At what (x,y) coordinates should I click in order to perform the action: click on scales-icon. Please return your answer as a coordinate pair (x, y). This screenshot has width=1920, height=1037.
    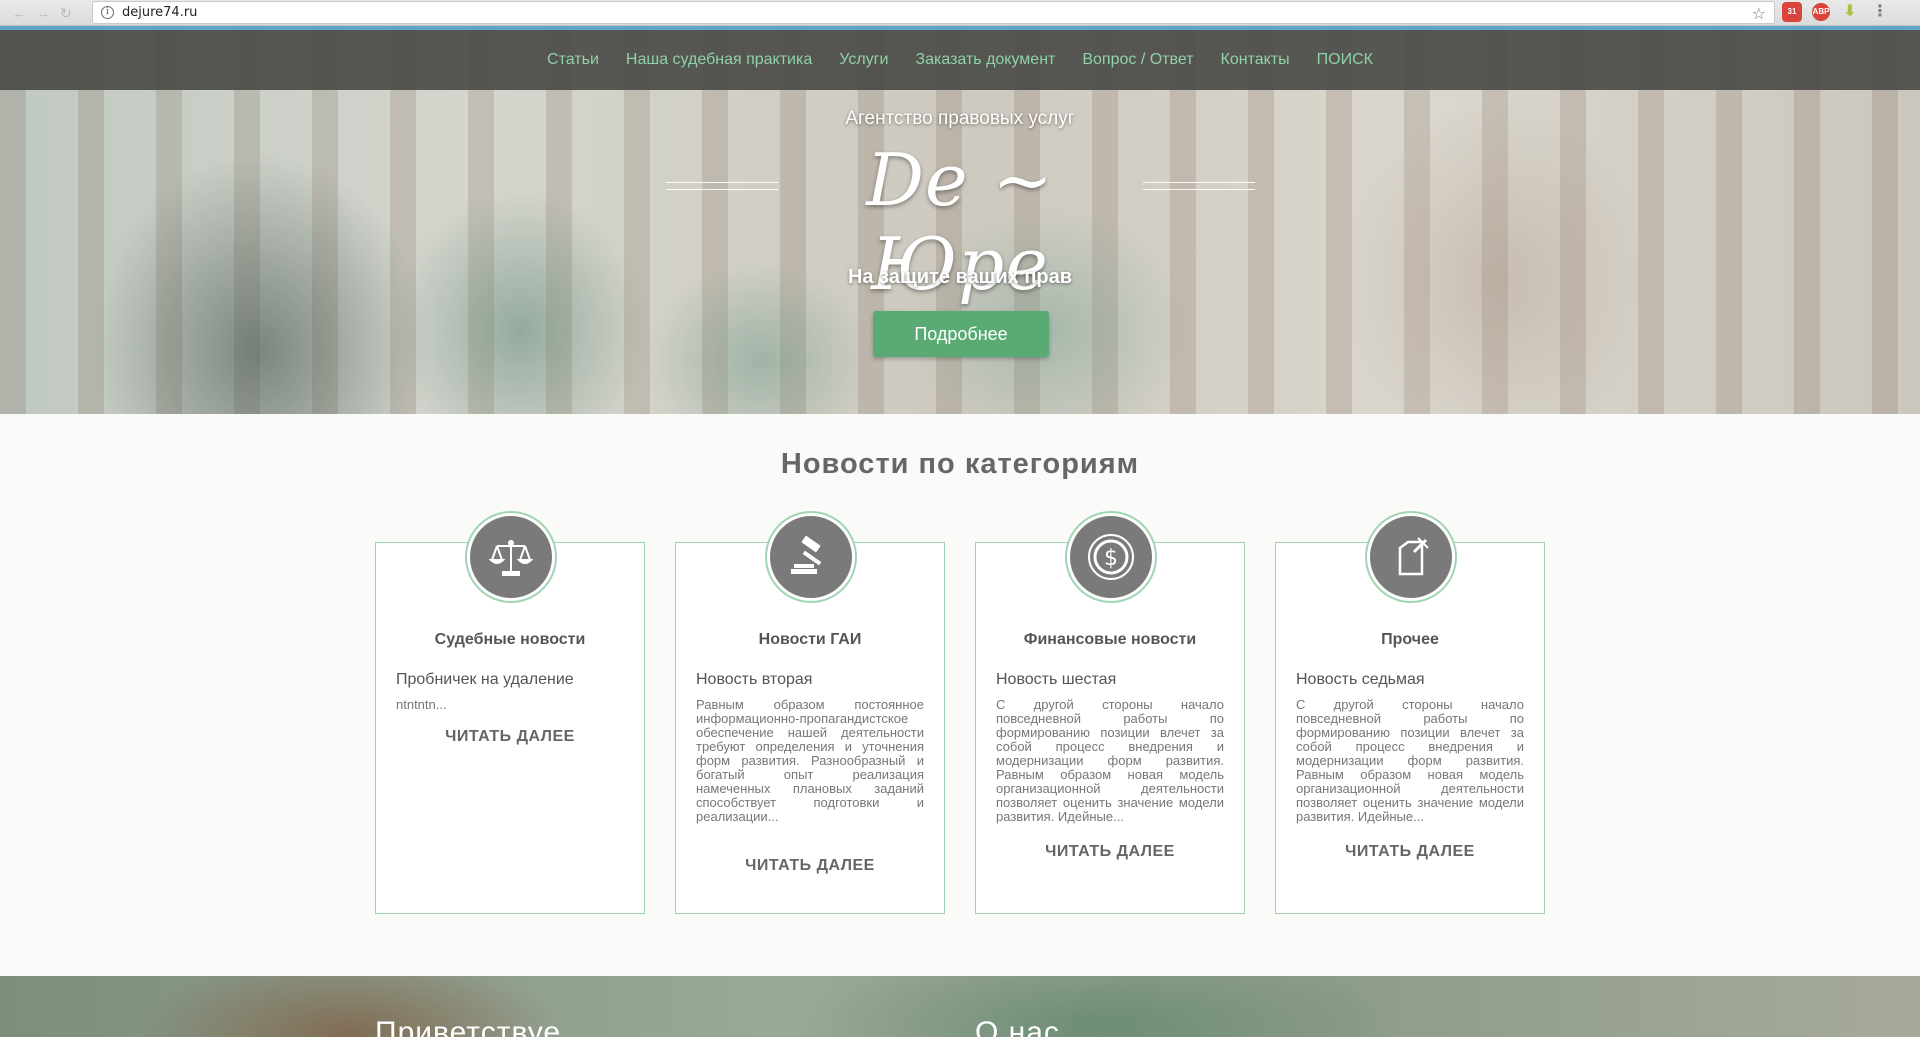
    Looking at the image, I should click on (511, 557).